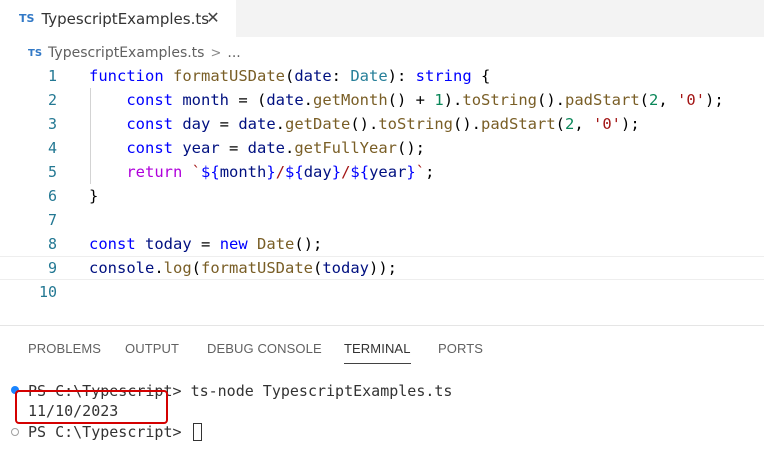  Describe the element at coordinates (460, 349) in the screenshot. I see `tab-ports: PORTS` at that location.